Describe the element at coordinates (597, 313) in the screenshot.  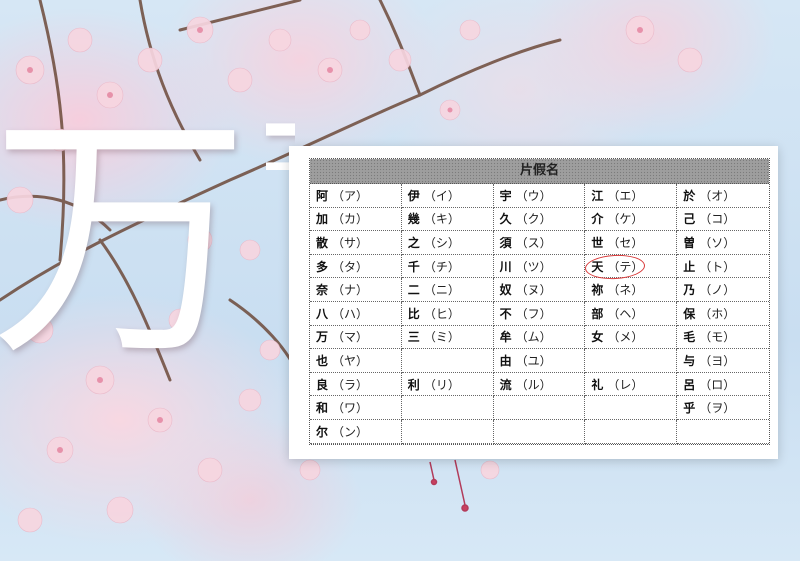
I see `kanji-source: 部` at that location.